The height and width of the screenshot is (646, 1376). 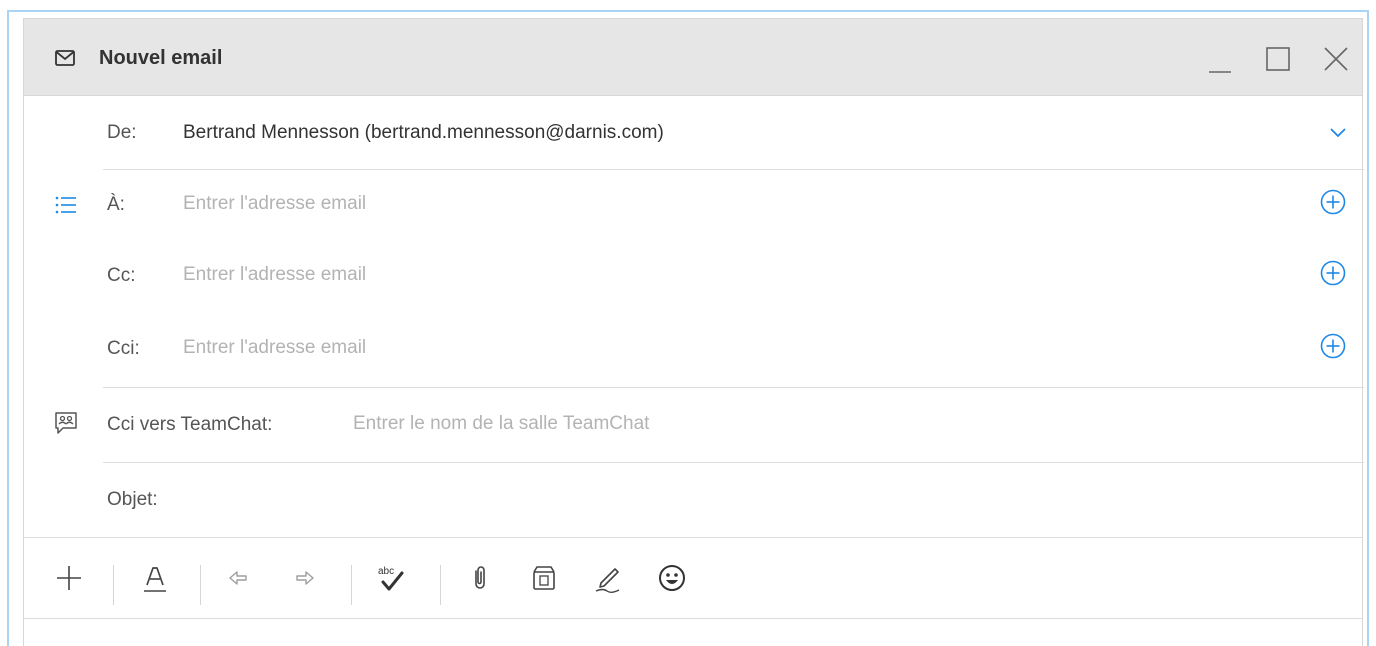 I want to click on cc-input, so click(x=483, y=275).